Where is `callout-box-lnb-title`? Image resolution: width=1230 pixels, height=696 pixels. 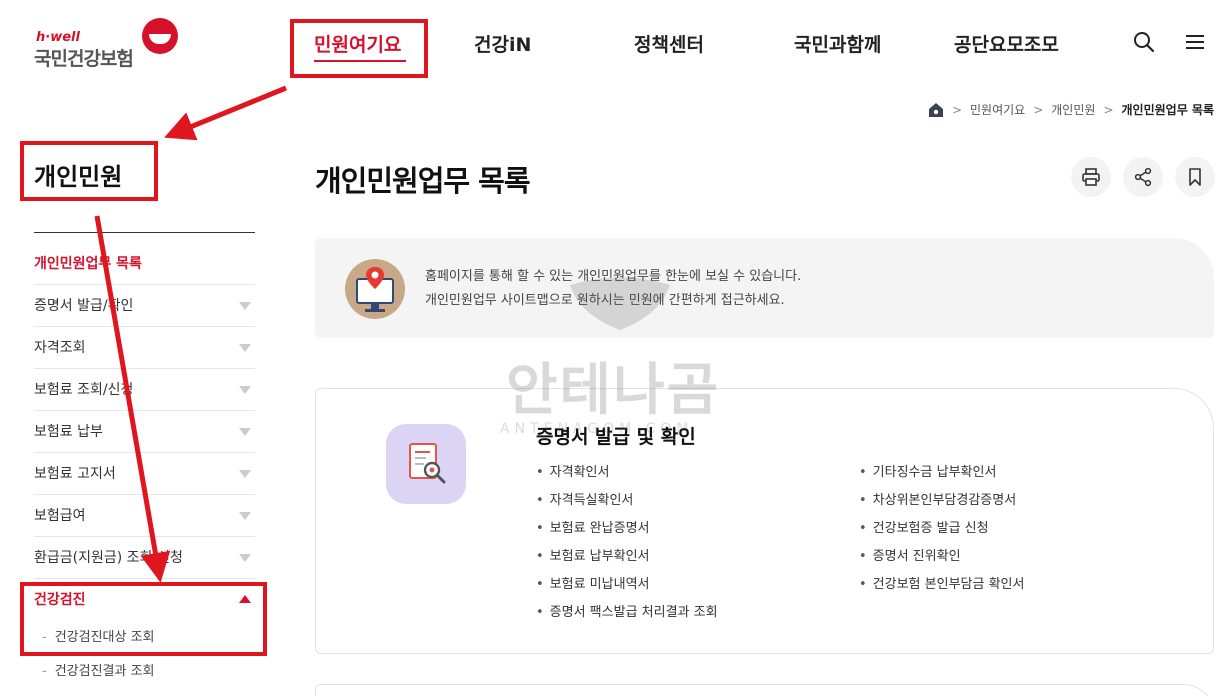 callout-box-lnb-title is located at coordinates (89, 171).